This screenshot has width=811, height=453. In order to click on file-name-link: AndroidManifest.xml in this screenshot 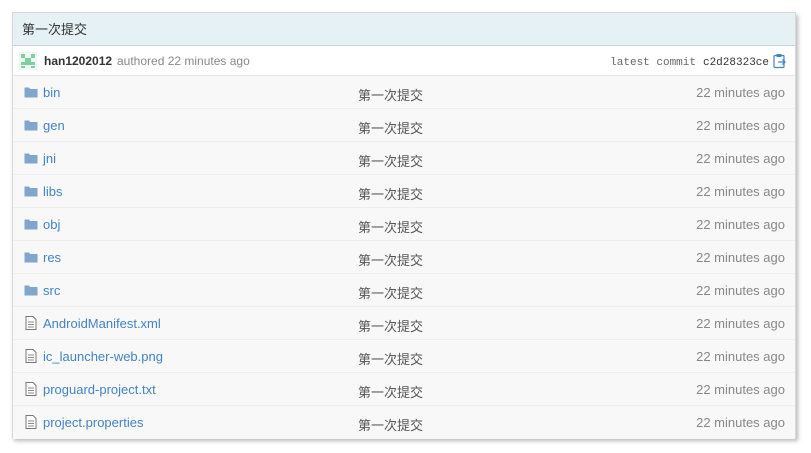, I will do `click(102, 323)`.